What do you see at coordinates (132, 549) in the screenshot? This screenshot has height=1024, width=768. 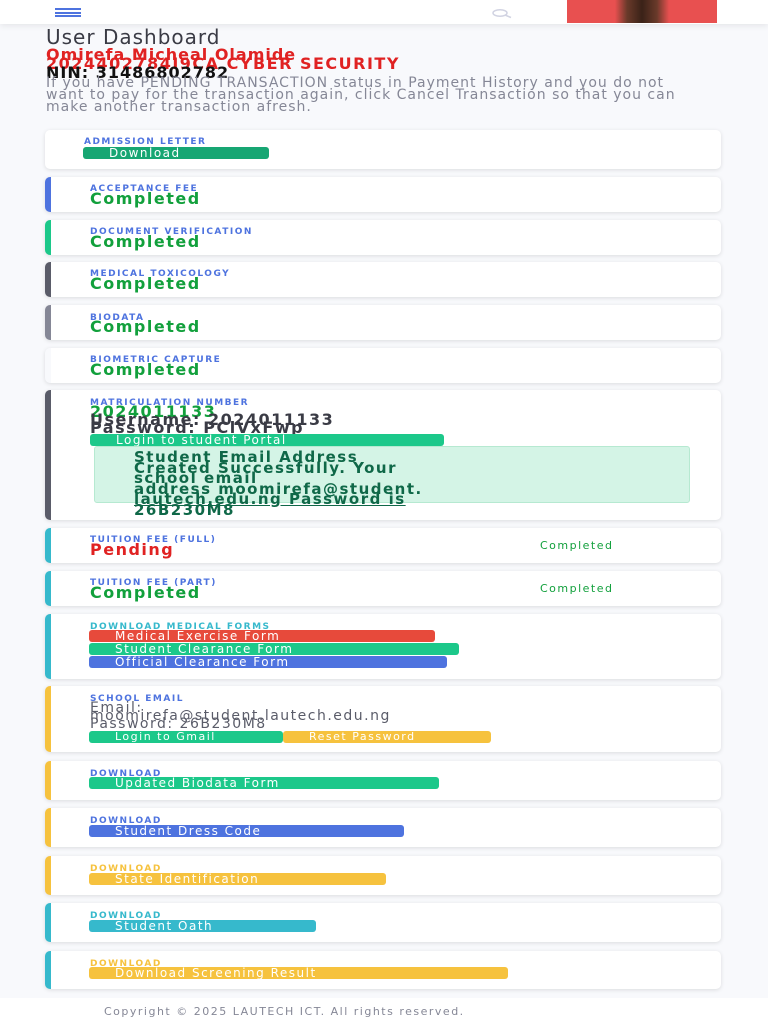 I see `tuition-full-status: Pending` at bounding box center [132, 549].